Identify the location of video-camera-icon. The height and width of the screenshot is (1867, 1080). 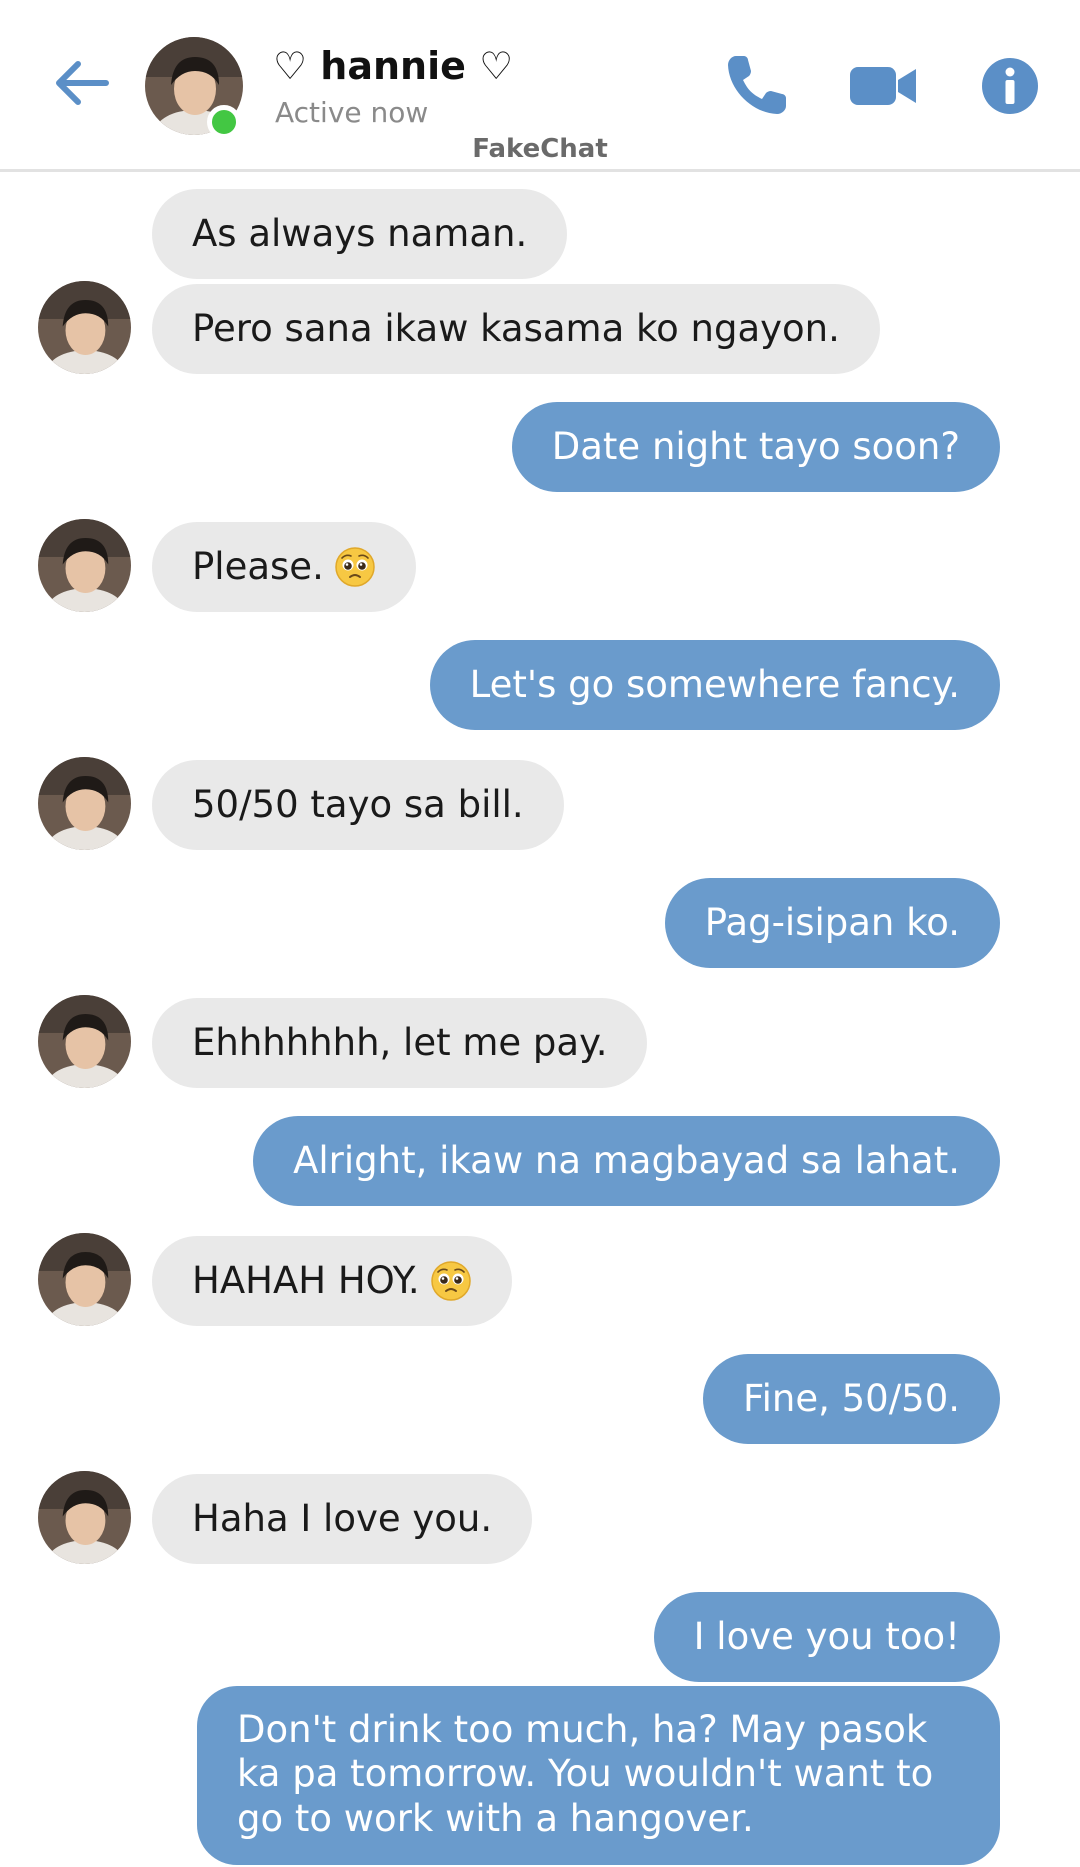
(883, 85).